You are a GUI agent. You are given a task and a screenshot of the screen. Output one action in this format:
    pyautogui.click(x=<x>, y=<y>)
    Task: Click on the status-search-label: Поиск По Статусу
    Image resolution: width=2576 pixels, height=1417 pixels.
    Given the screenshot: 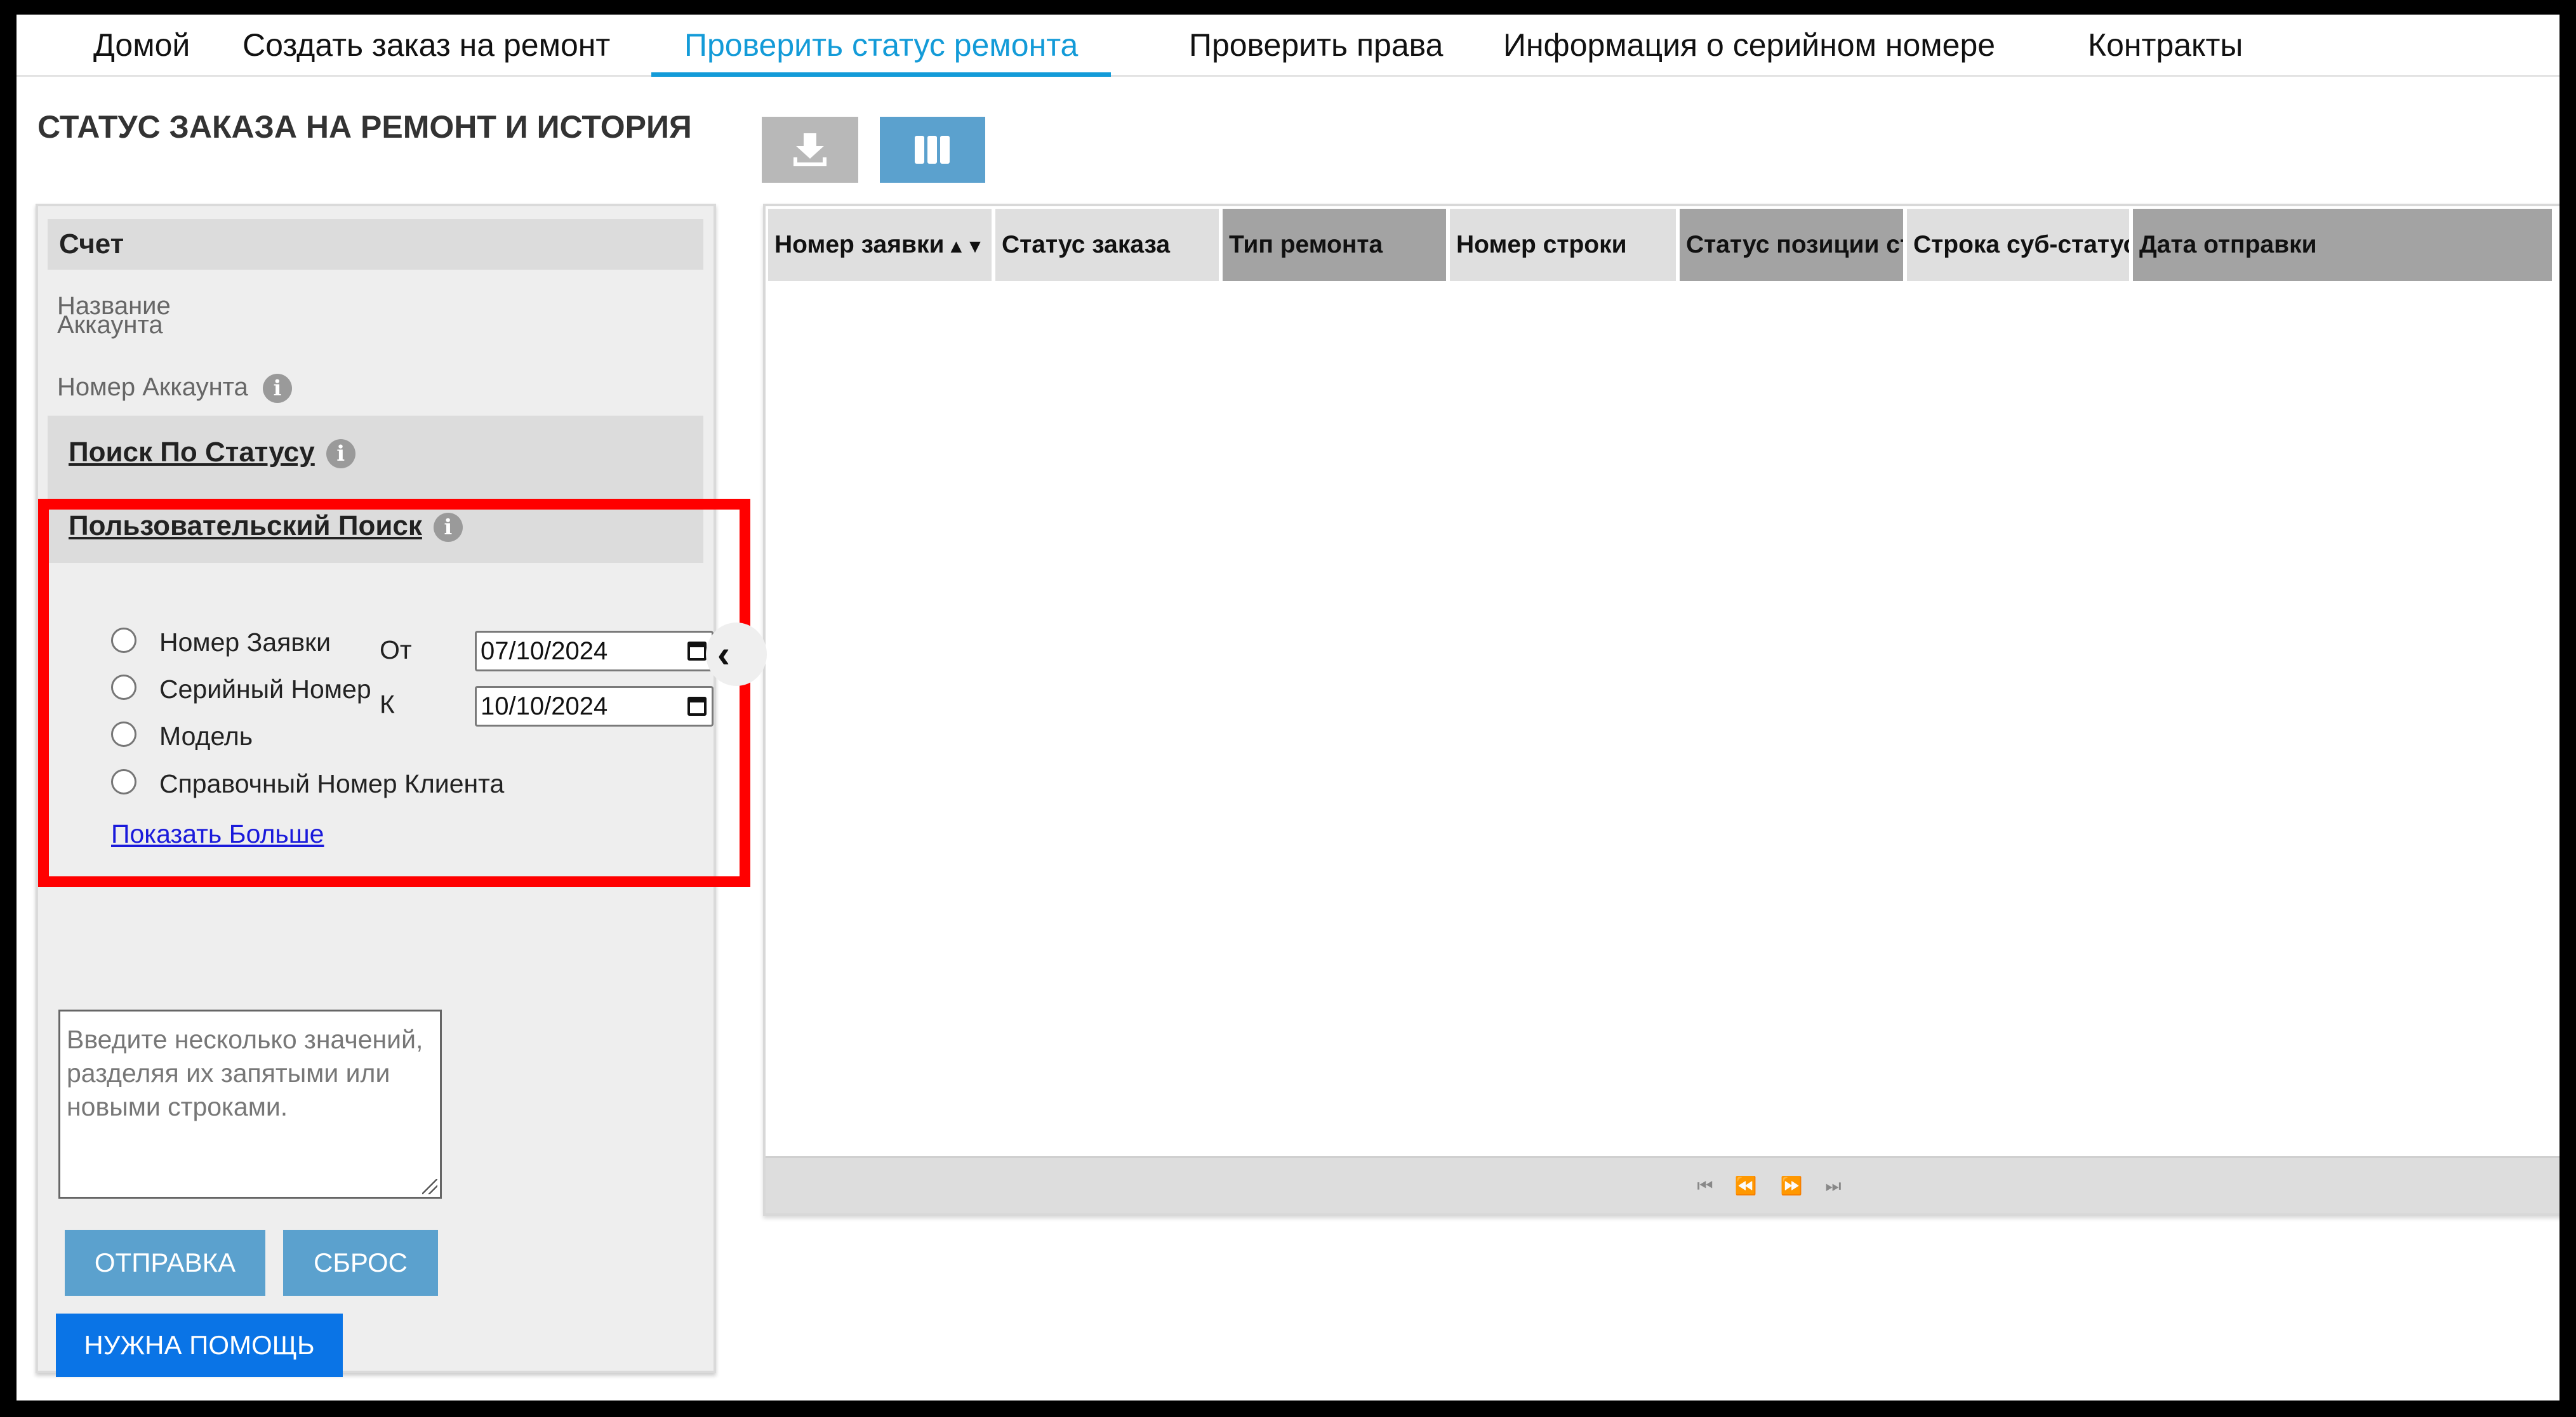 What is the action you would take?
    pyautogui.click(x=192, y=452)
    